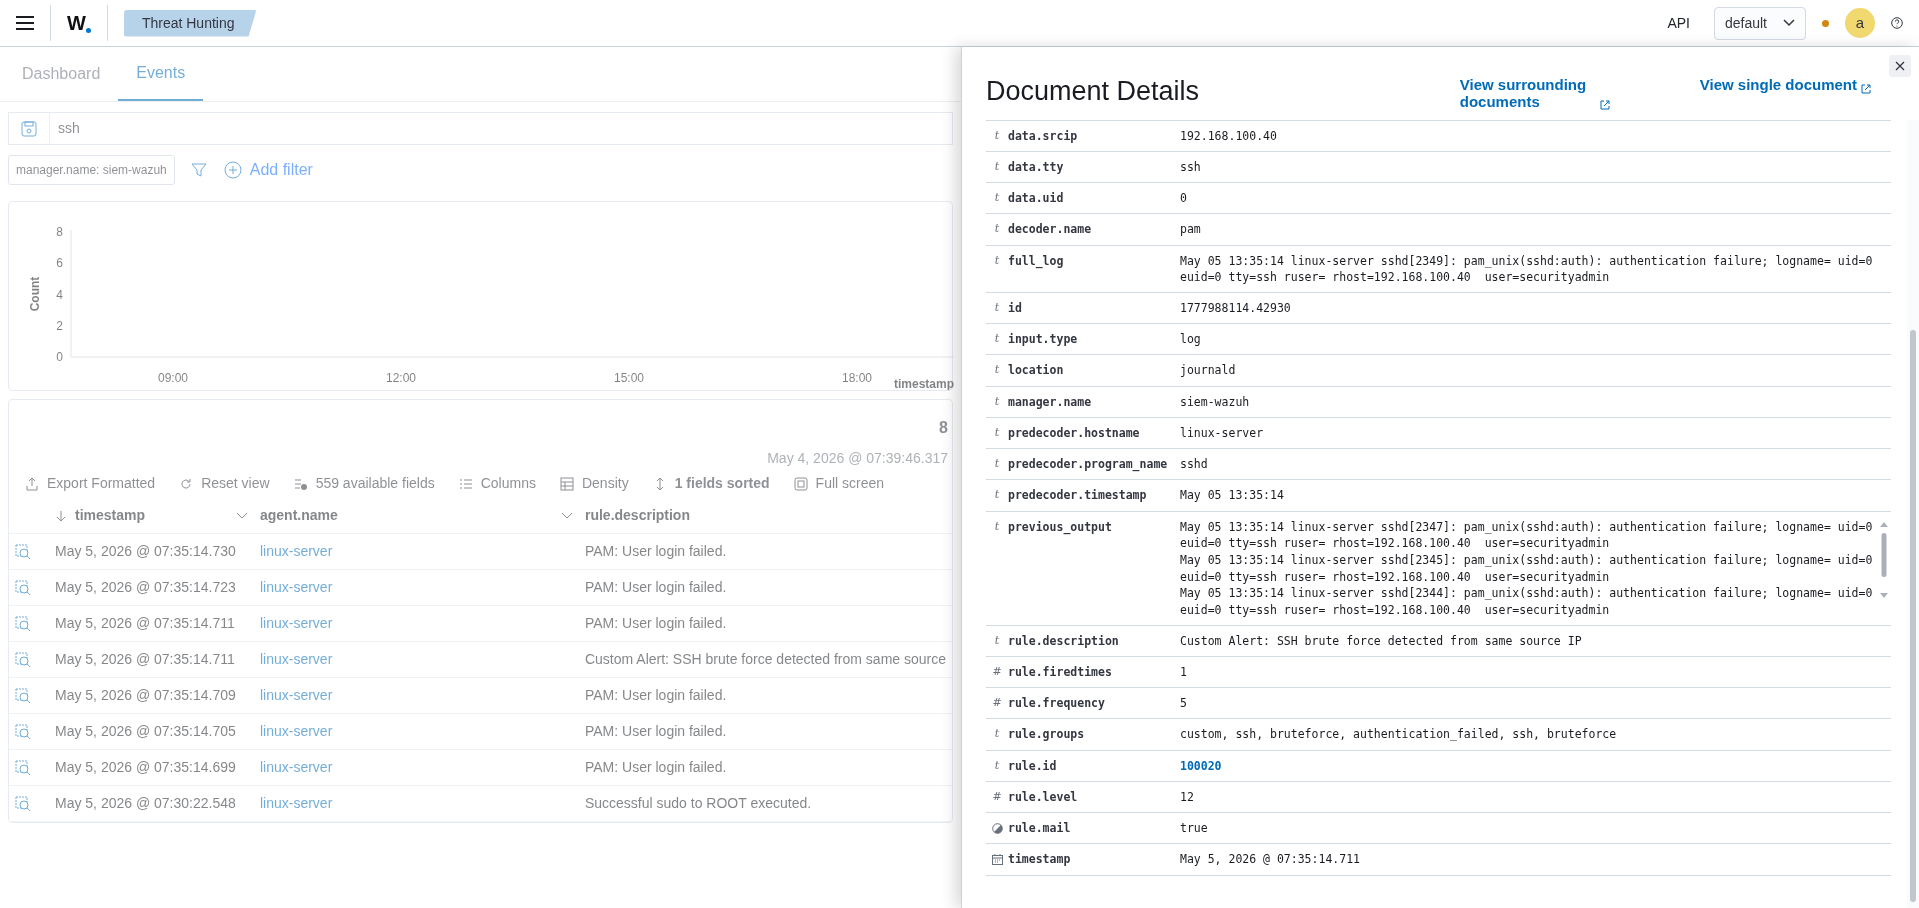 The width and height of the screenshot is (1919, 908). Describe the element at coordinates (61, 74) in the screenshot. I see `tab: Dashboard` at that location.